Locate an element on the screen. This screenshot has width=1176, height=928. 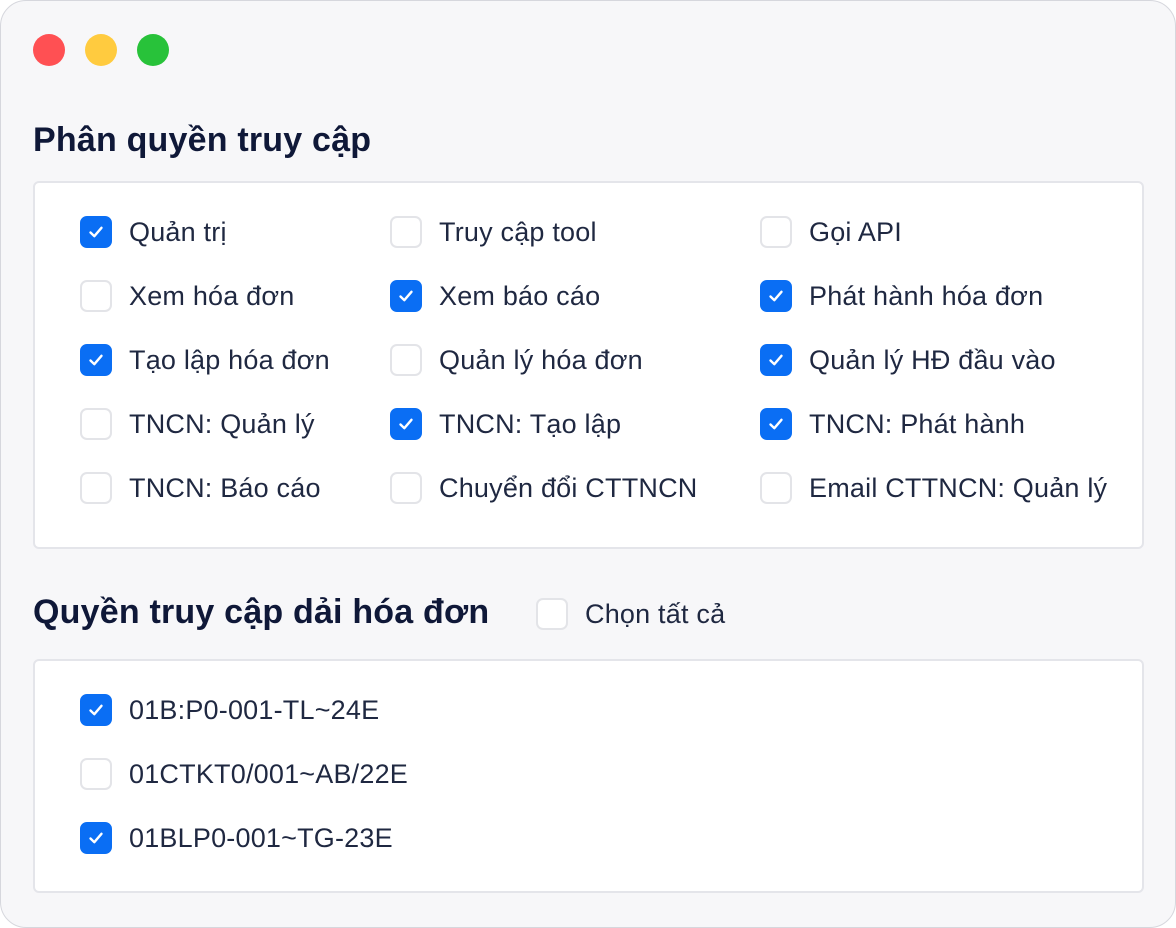
checkbox-label: Quản lý hóa đơn is located at coordinates (541, 359).